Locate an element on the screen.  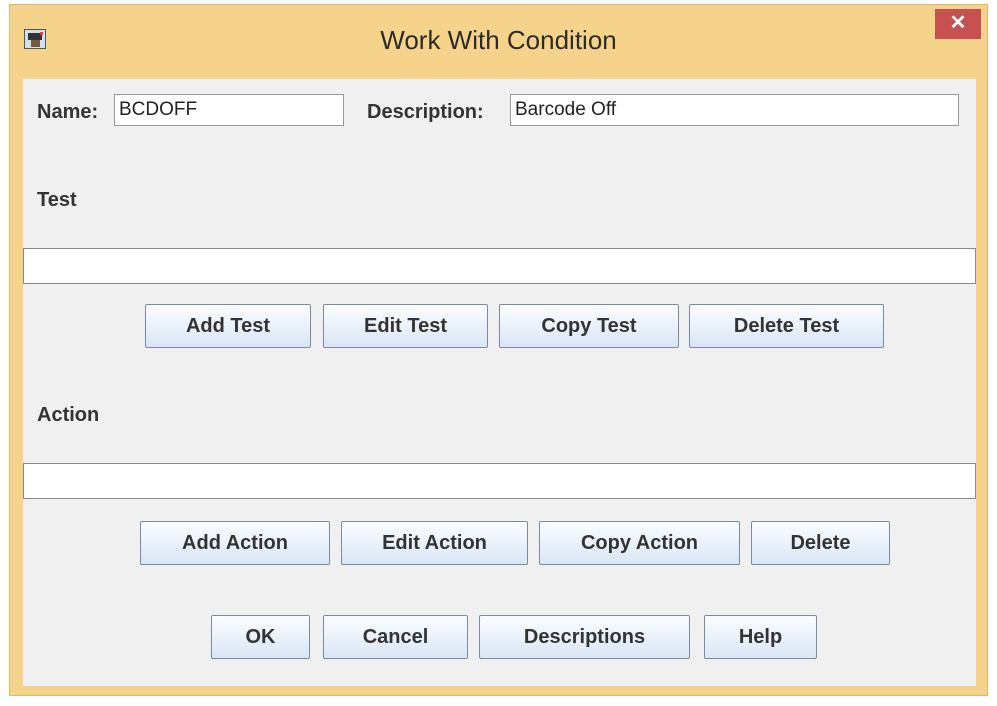
description-field is located at coordinates (734, 110).